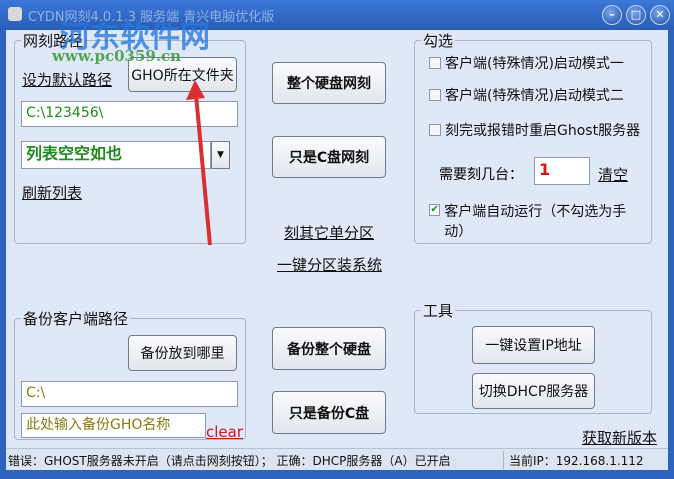 The width and height of the screenshot is (674, 479). What do you see at coordinates (199, 163) in the screenshot?
I see `red-arrow-annotation` at bounding box center [199, 163].